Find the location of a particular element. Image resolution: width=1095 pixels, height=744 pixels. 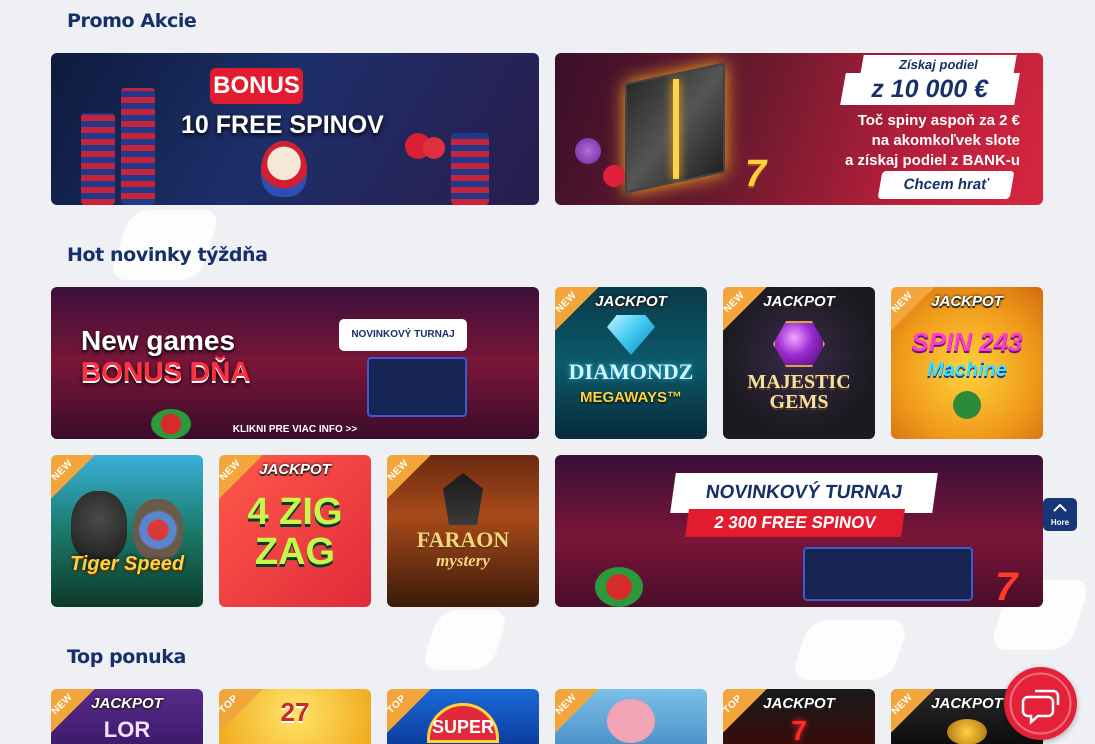

anubis-icon is located at coordinates (463, 499).